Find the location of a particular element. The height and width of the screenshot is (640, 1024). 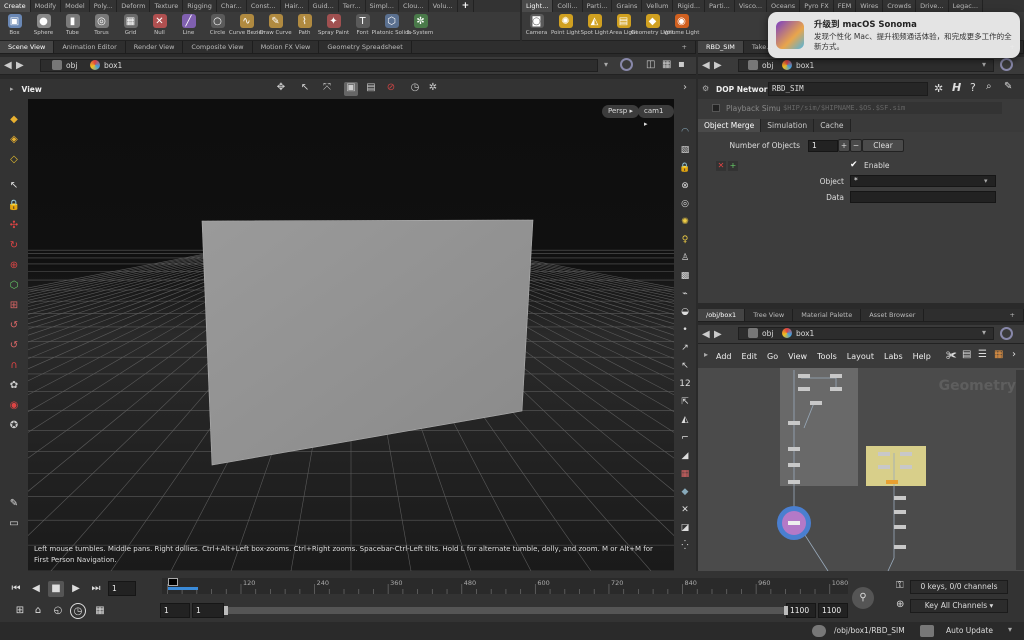

shelf-tab-right-12: Crowds is located at coordinates (900, 6).